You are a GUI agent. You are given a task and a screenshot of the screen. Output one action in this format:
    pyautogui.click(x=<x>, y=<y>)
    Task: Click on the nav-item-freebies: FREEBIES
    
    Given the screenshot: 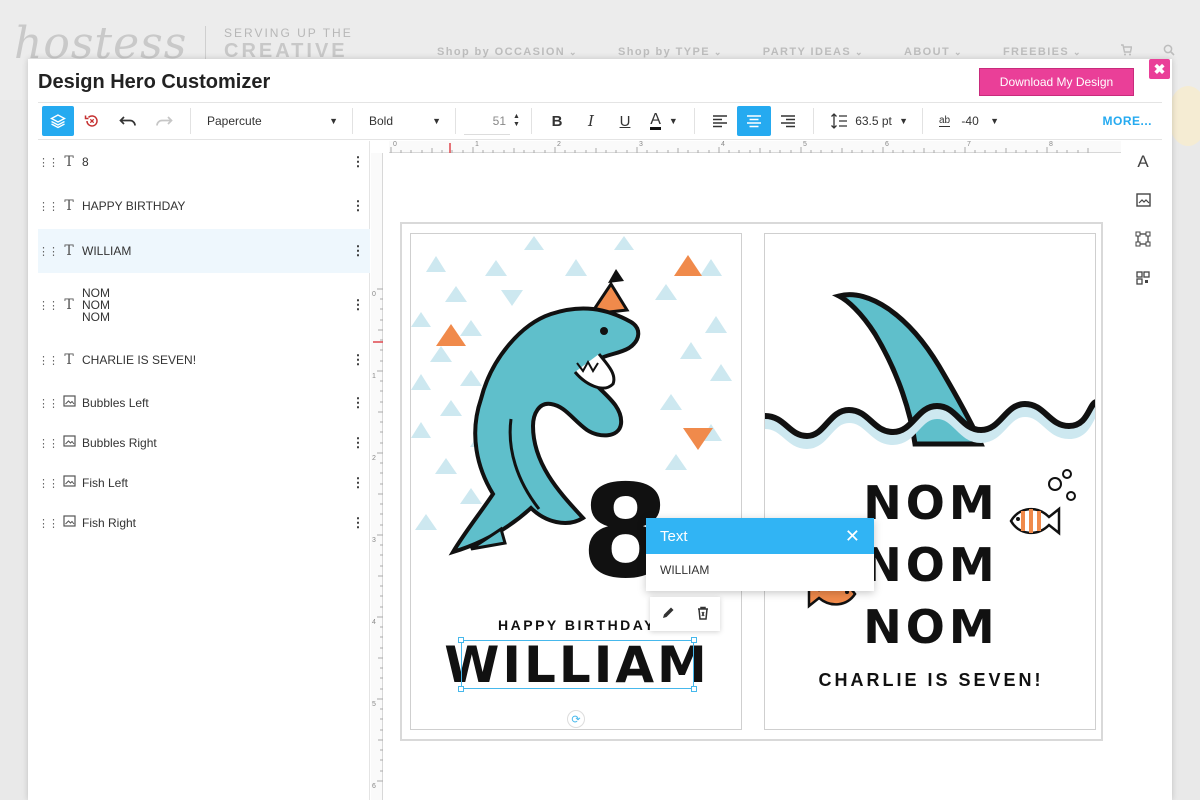 What is the action you would take?
    pyautogui.click(x=1042, y=52)
    